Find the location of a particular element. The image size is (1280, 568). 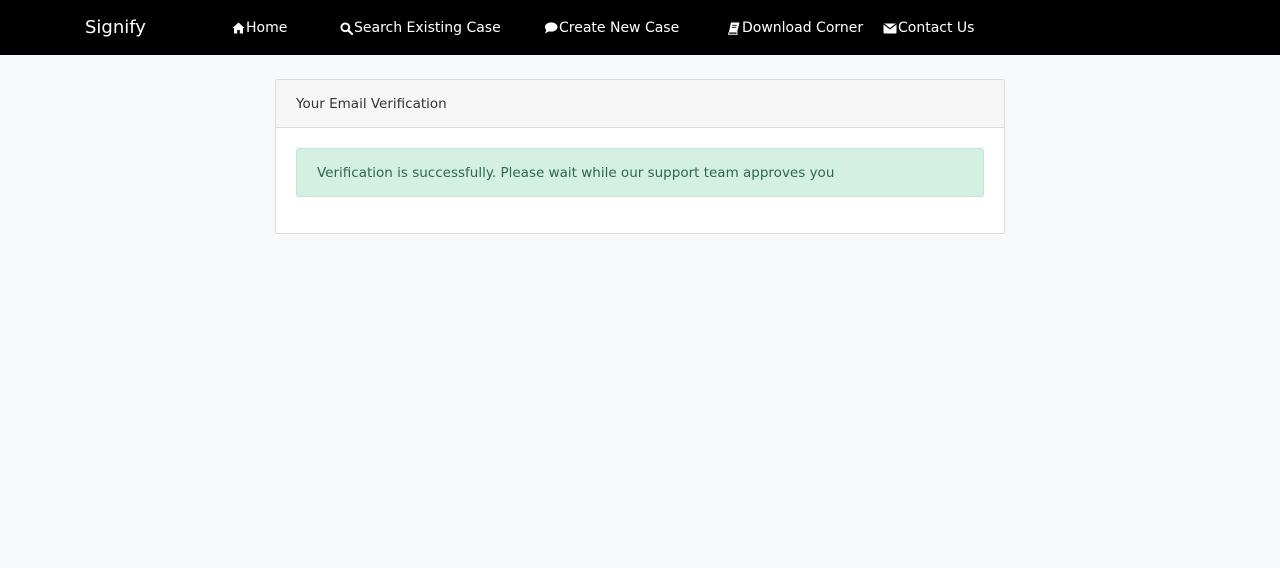

book-icon is located at coordinates (734, 28).